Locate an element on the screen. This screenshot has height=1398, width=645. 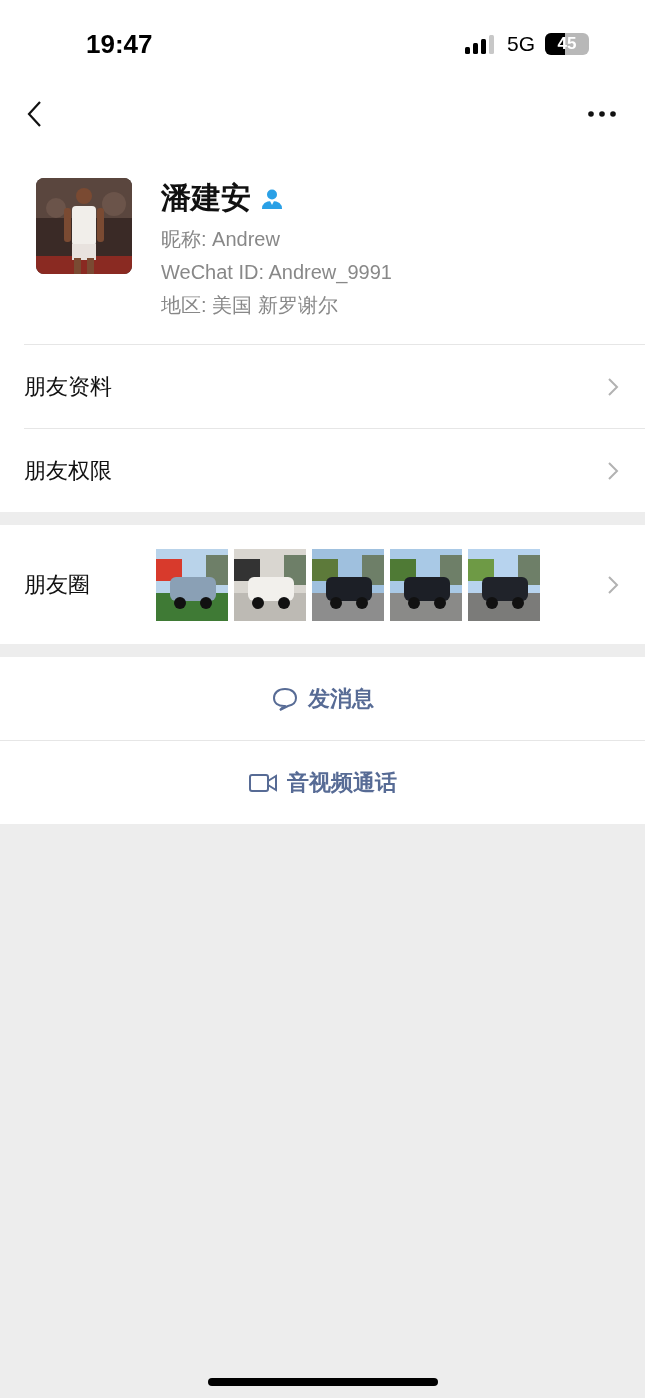
region-text: 地区: 美国 新罗谢尔 is located at coordinates (250, 305).